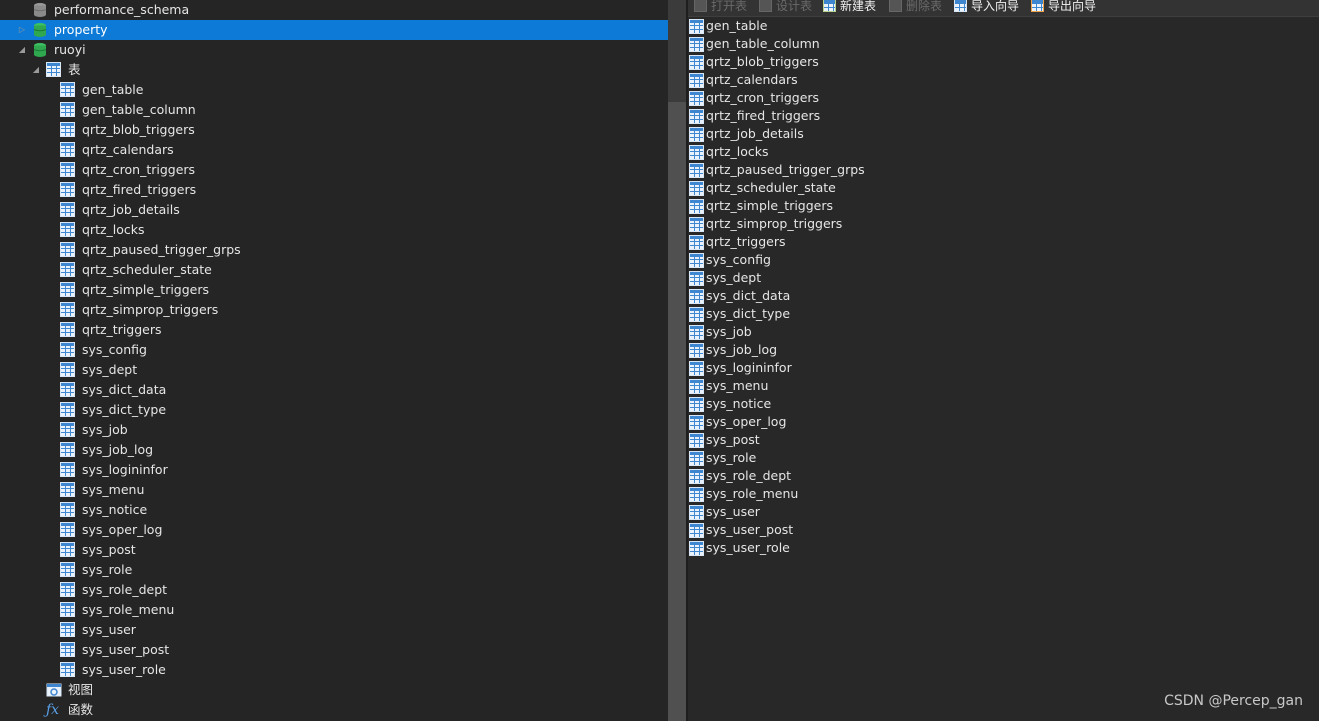  Describe the element at coordinates (788, 80) in the screenshot. I see `object-list-item: qrtz_calendars` at that location.